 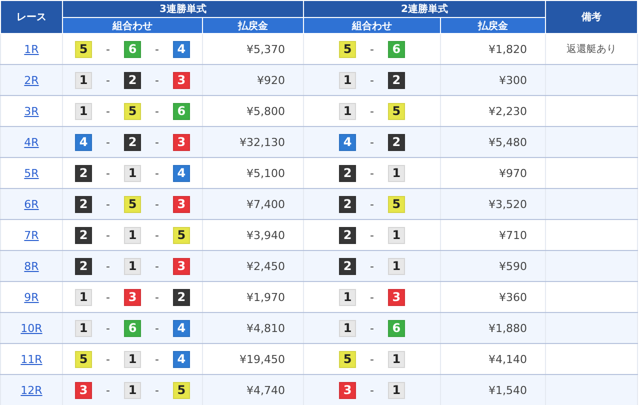 I want to click on race-link: 1R, so click(x=31, y=49).